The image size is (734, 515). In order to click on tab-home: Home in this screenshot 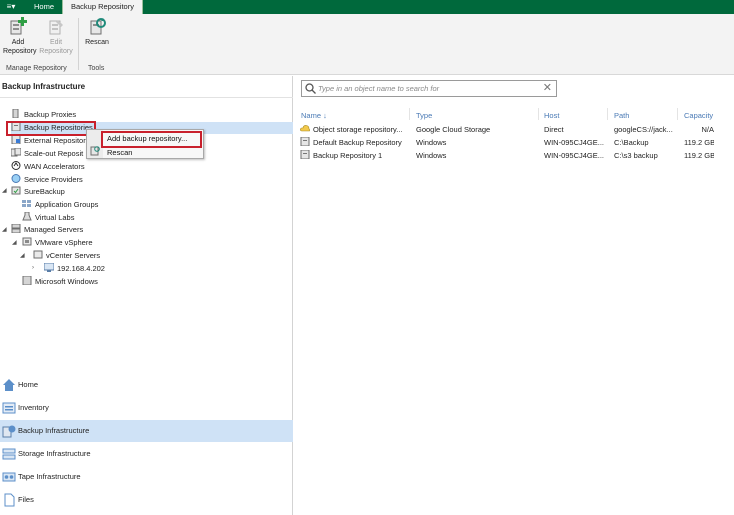, I will do `click(44, 7)`.